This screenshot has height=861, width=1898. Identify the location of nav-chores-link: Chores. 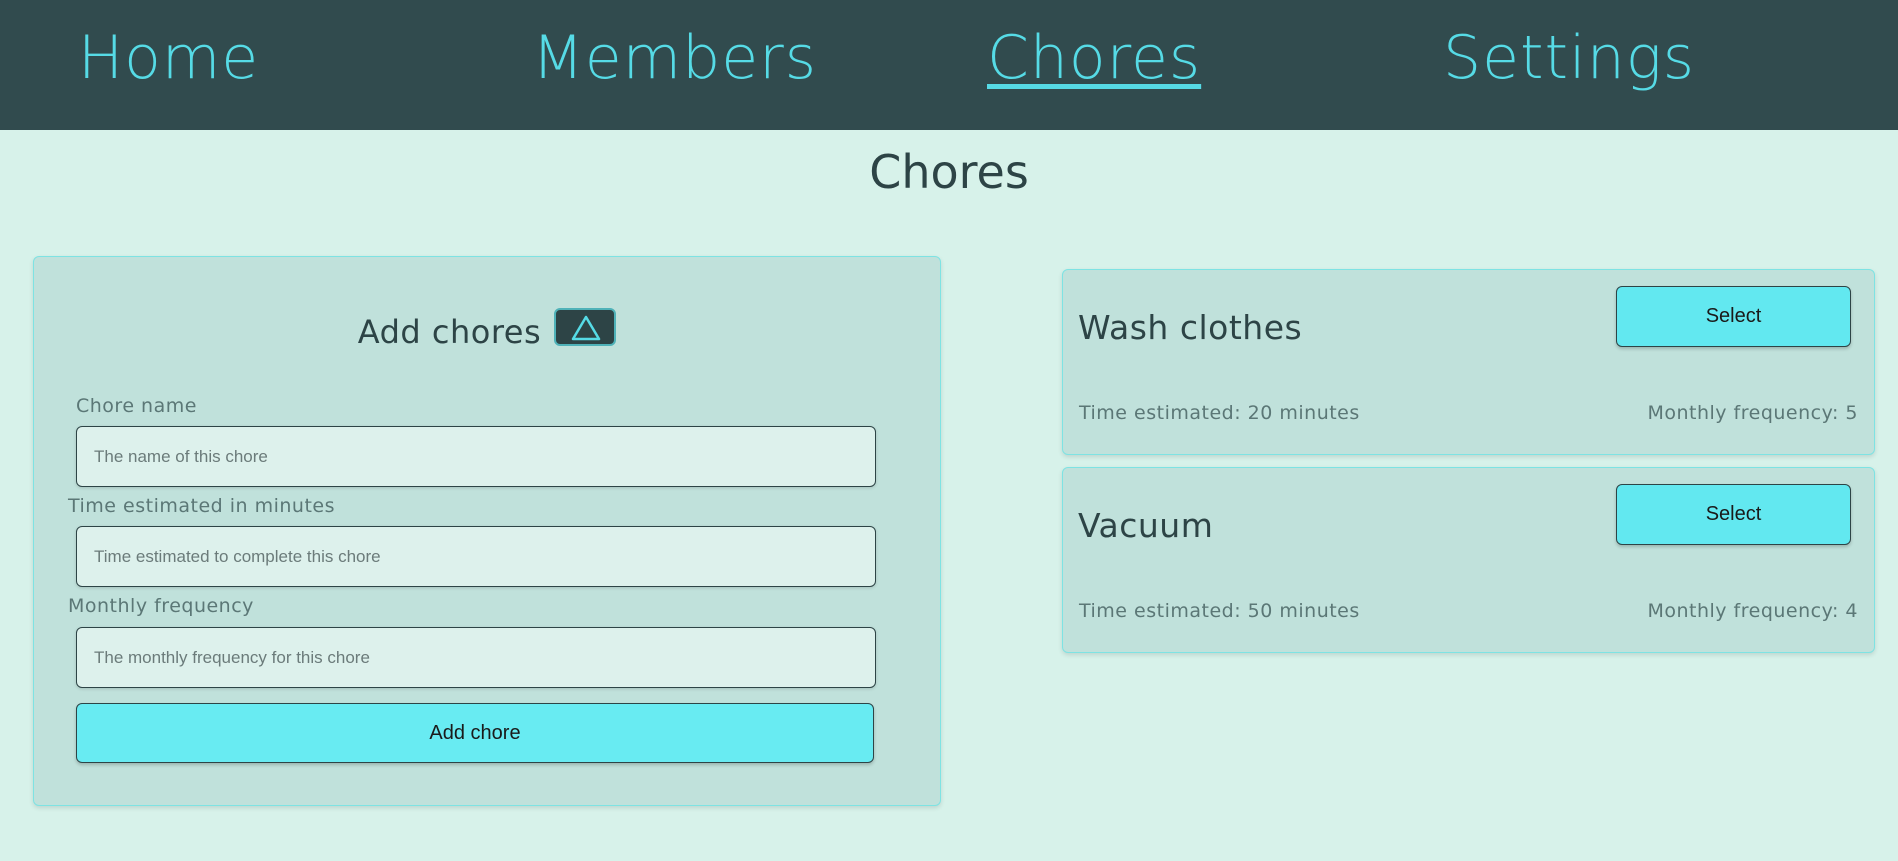
(1094, 58).